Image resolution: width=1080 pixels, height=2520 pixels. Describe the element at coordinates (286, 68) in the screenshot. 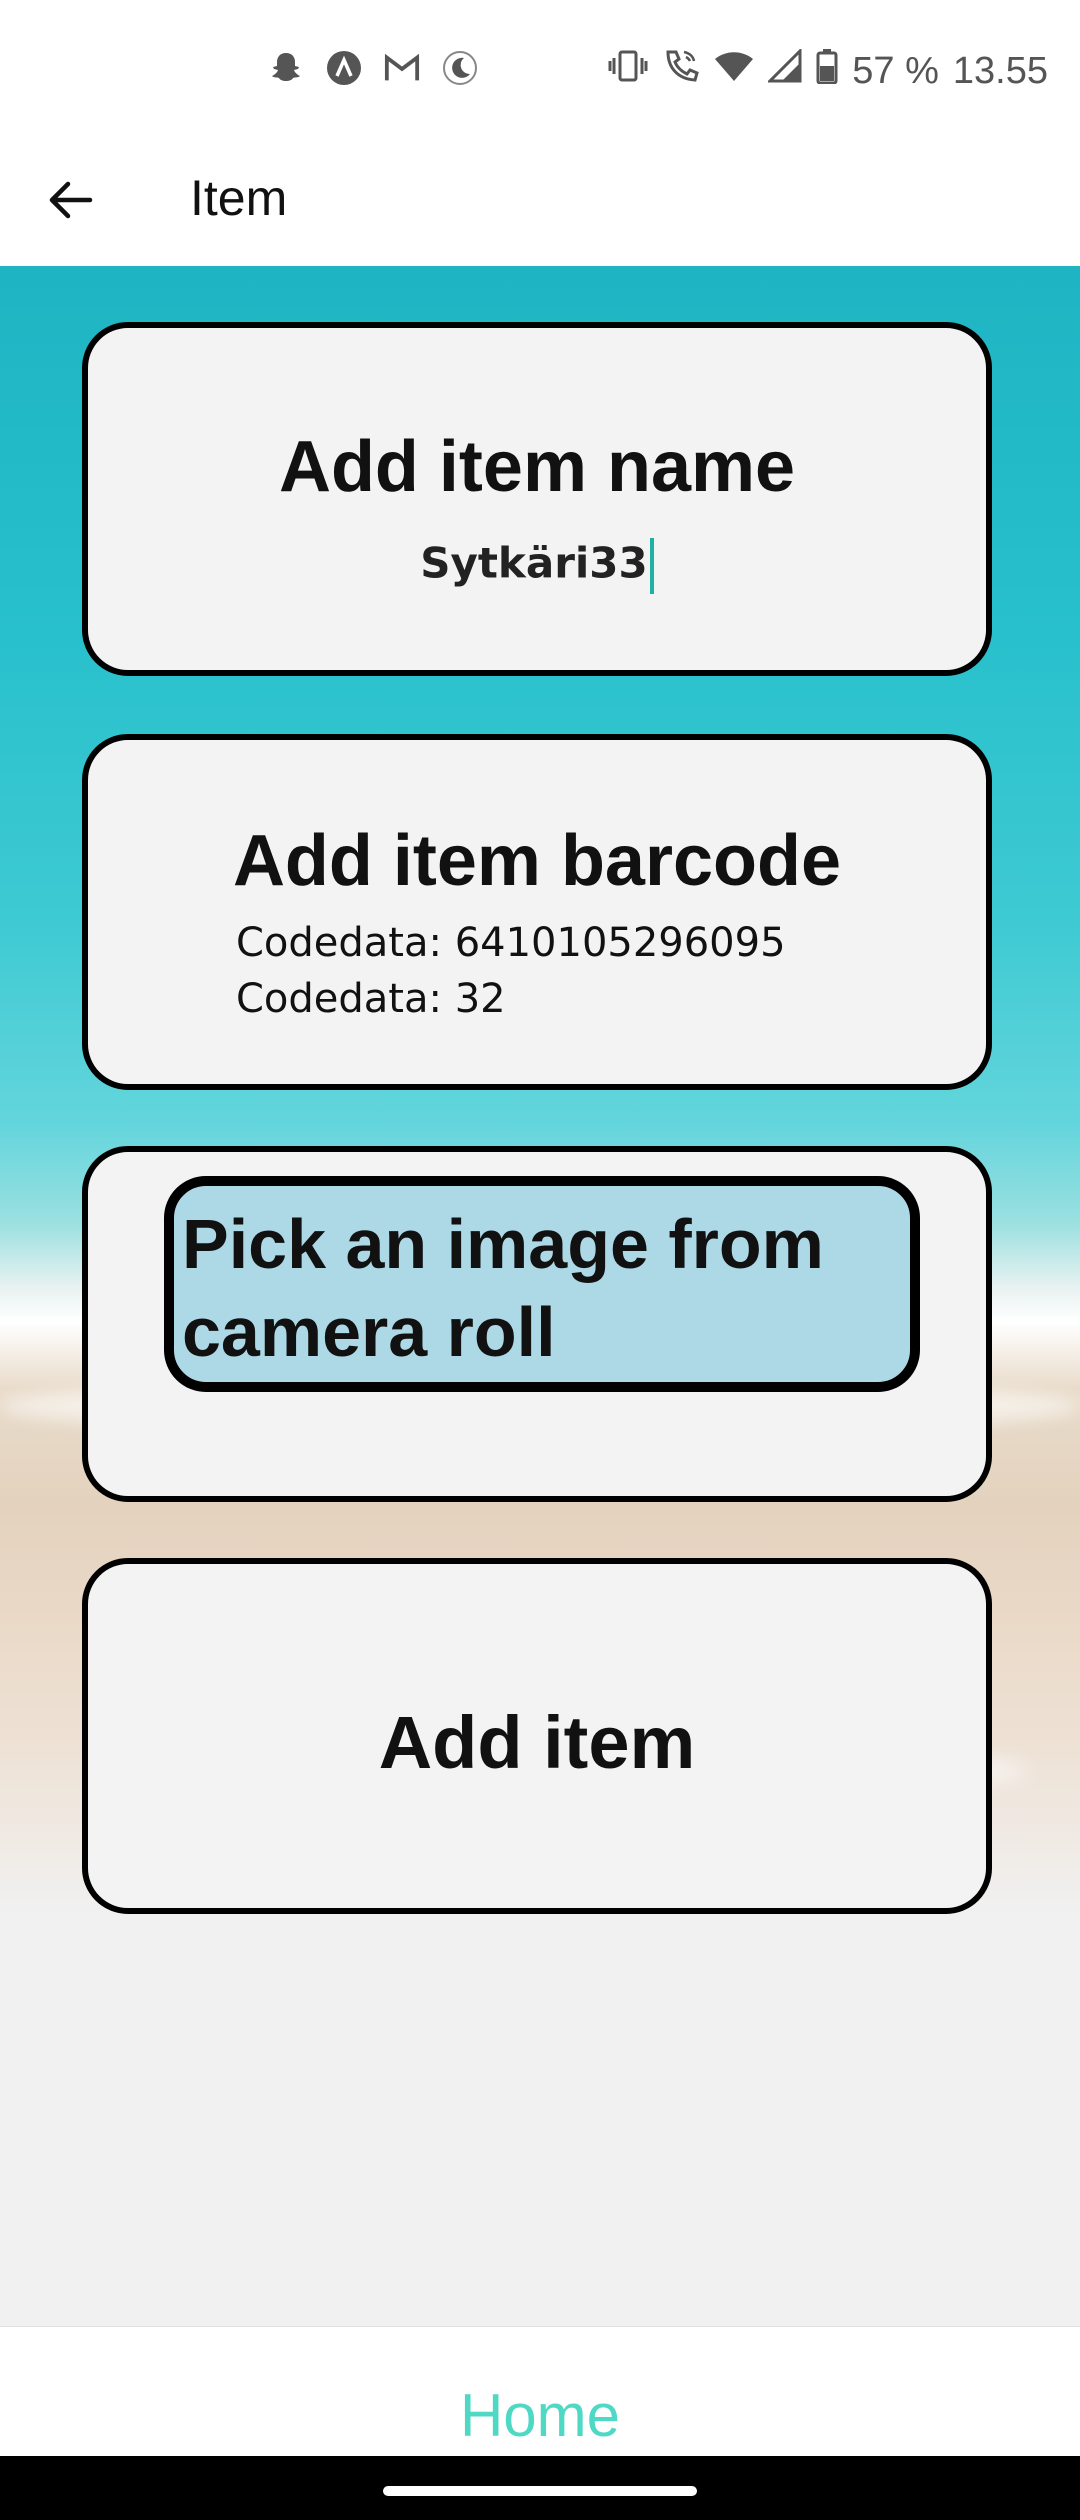

I see `snapchat-icon` at that location.